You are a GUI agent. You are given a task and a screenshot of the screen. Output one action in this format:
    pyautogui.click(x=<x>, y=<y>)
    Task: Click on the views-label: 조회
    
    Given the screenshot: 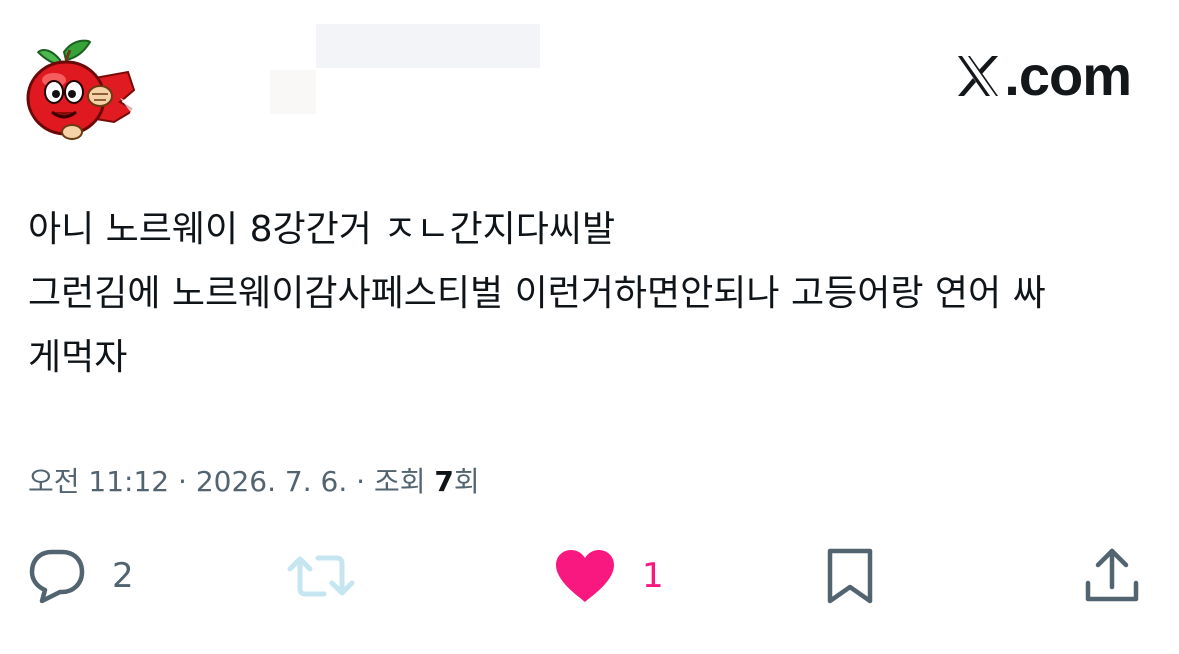 What is the action you would take?
    pyautogui.click(x=399, y=481)
    